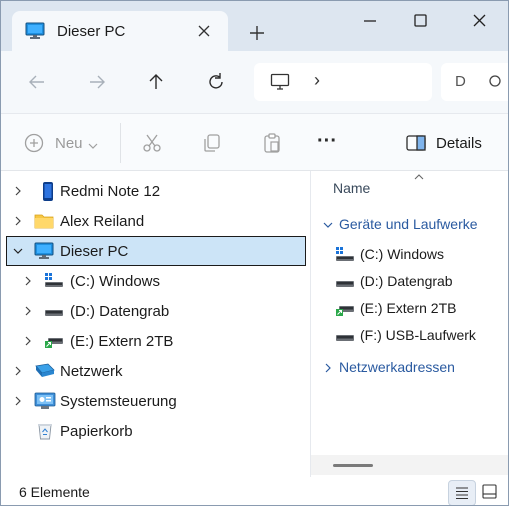 This screenshot has width=509, height=506. Describe the element at coordinates (343, 82) in the screenshot. I see `address-bar: ›` at that location.